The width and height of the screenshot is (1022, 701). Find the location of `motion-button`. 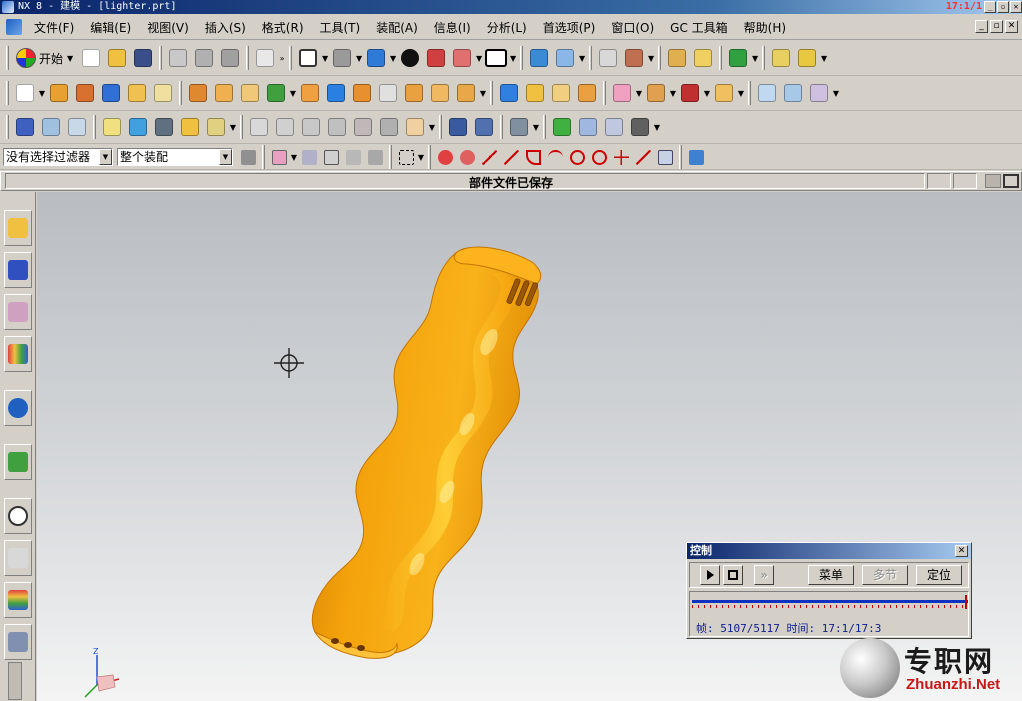

motion-button is located at coordinates (738, 58).